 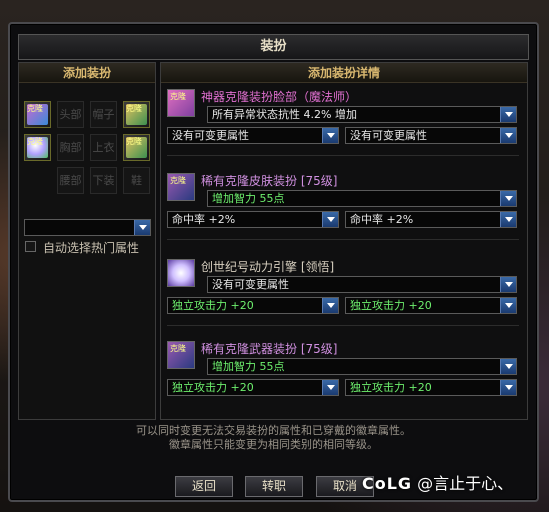 I want to click on transfer-button: 转职, so click(x=274, y=486).